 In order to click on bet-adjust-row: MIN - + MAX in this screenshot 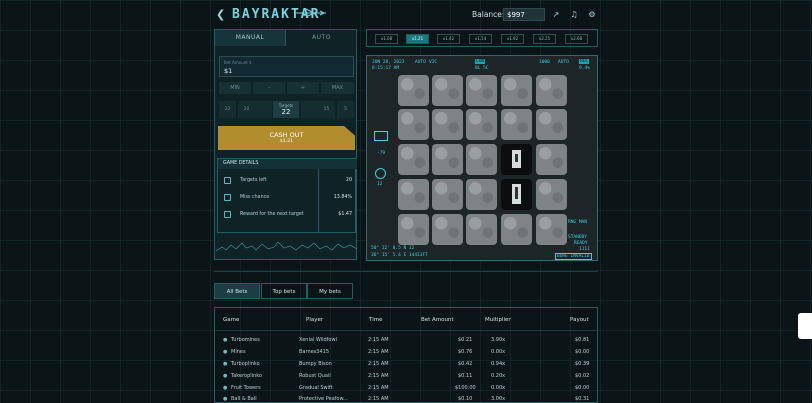, I will do `click(286, 88)`.